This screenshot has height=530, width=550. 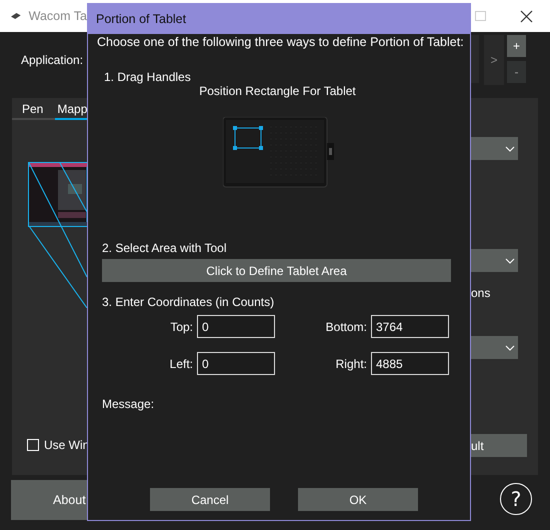 What do you see at coordinates (281, 42) in the screenshot?
I see `instruction-text: Choose one of the following three ways to define Portion of Tablet:` at bounding box center [281, 42].